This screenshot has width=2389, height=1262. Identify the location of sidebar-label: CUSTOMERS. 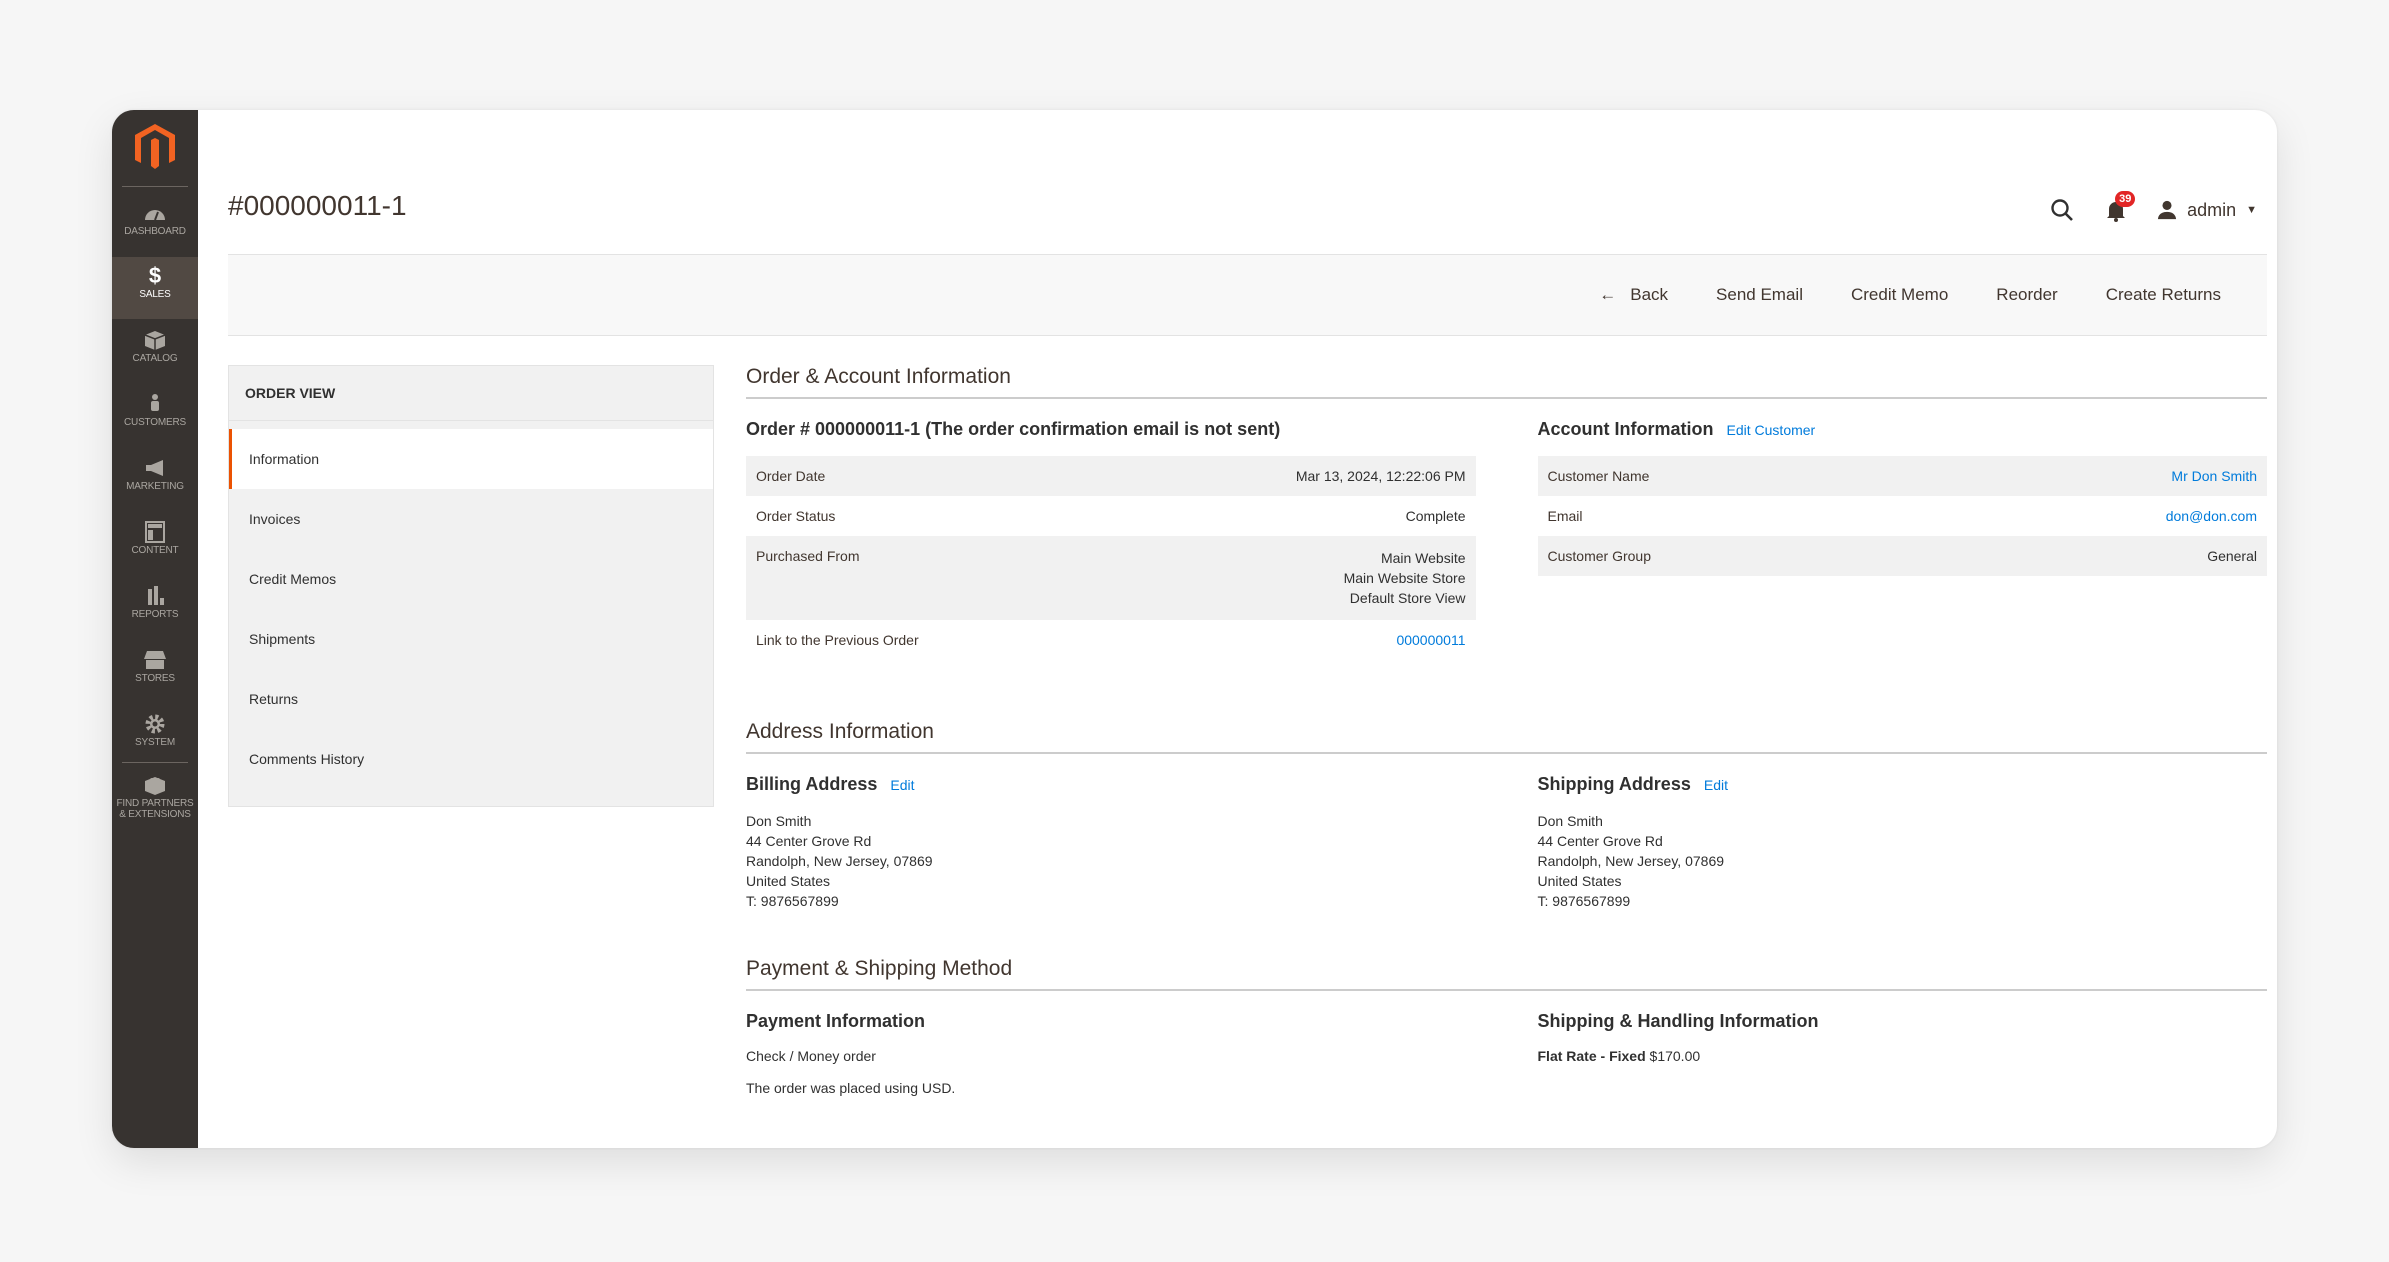
(155, 422).